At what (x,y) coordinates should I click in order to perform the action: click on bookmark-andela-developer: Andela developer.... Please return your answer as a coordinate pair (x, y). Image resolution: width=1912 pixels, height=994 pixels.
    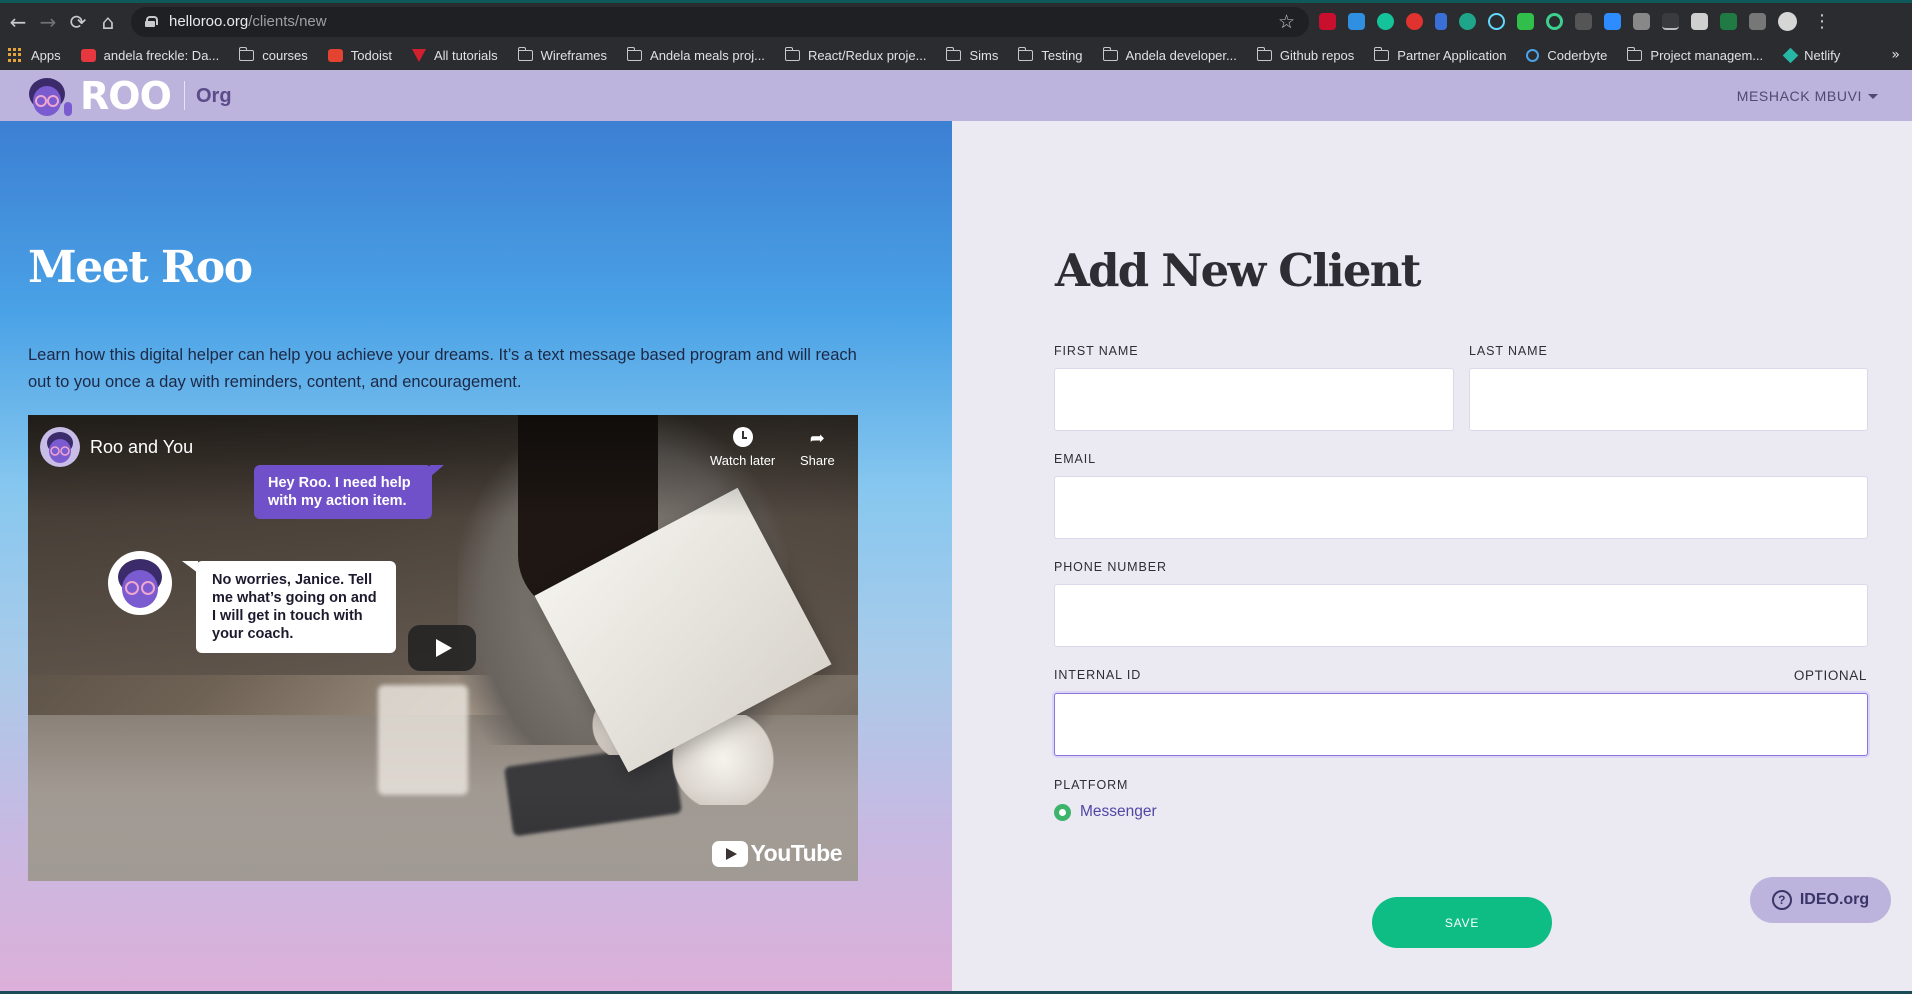
    Looking at the image, I should click on (1169, 54).